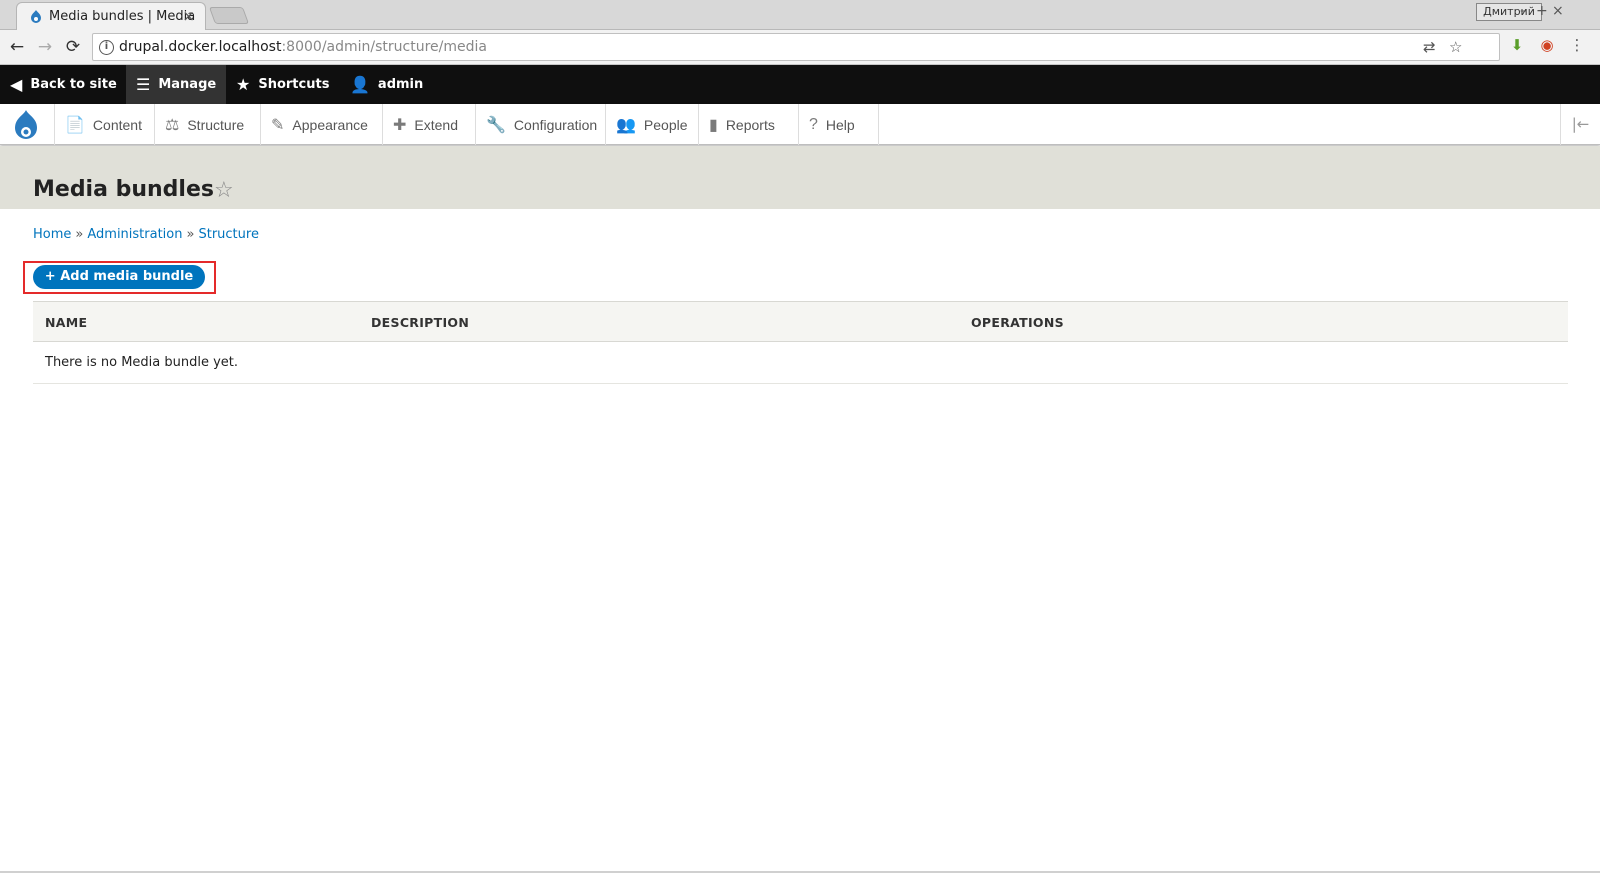  I want to click on menu-appearance: ✎ Appearance, so click(322, 124).